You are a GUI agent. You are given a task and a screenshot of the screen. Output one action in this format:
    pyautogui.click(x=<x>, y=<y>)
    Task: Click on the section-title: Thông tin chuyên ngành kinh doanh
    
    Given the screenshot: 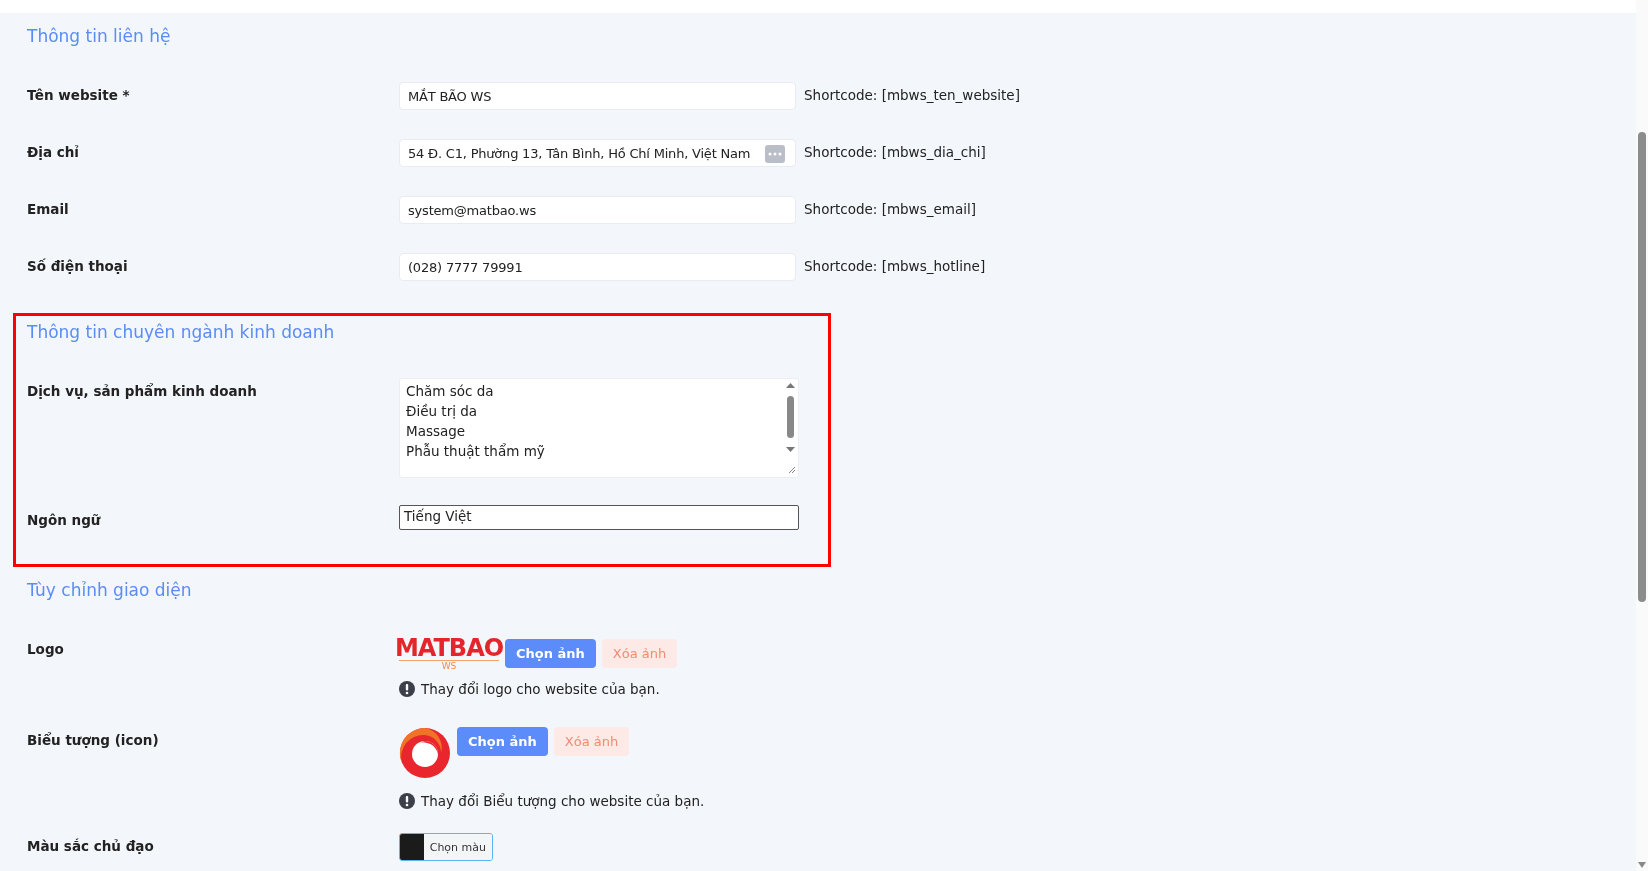 What is the action you would take?
    pyautogui.click(x=181, y=332)
    